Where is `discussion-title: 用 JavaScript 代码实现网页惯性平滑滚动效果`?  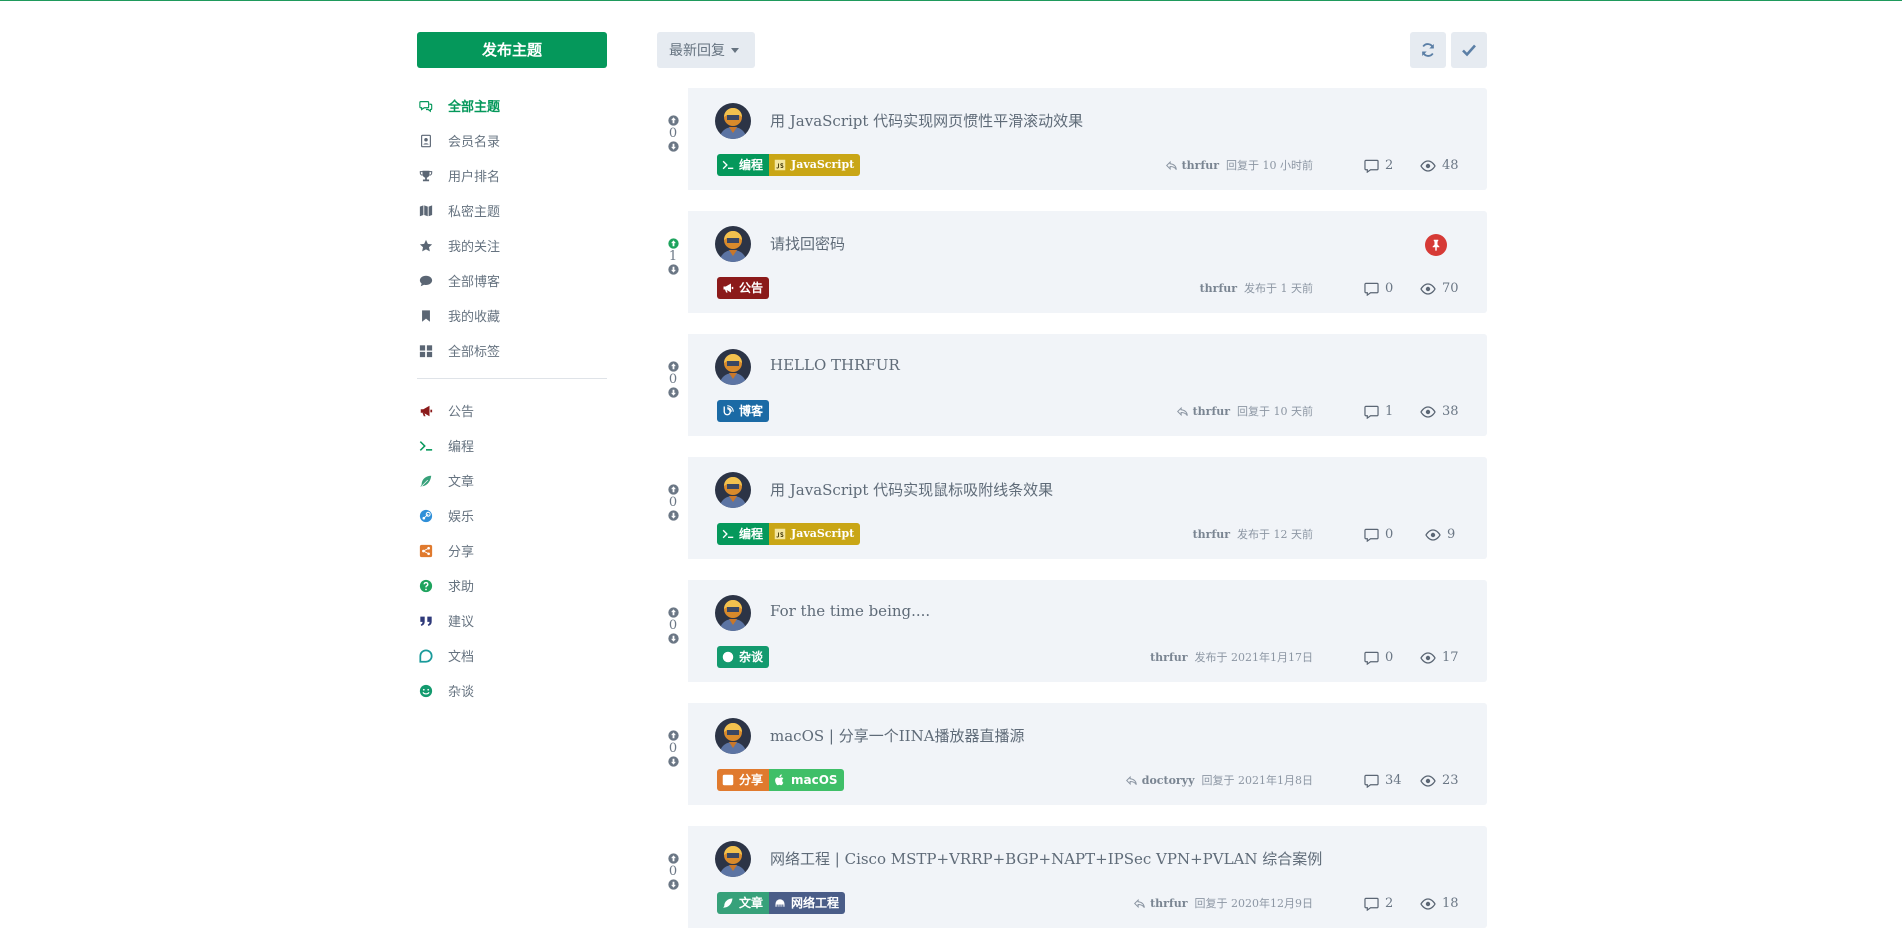 discussion-title: 用 JavaScript 代码实现网页惯性平滑滚动效果 is located at coordinates (926, 120).